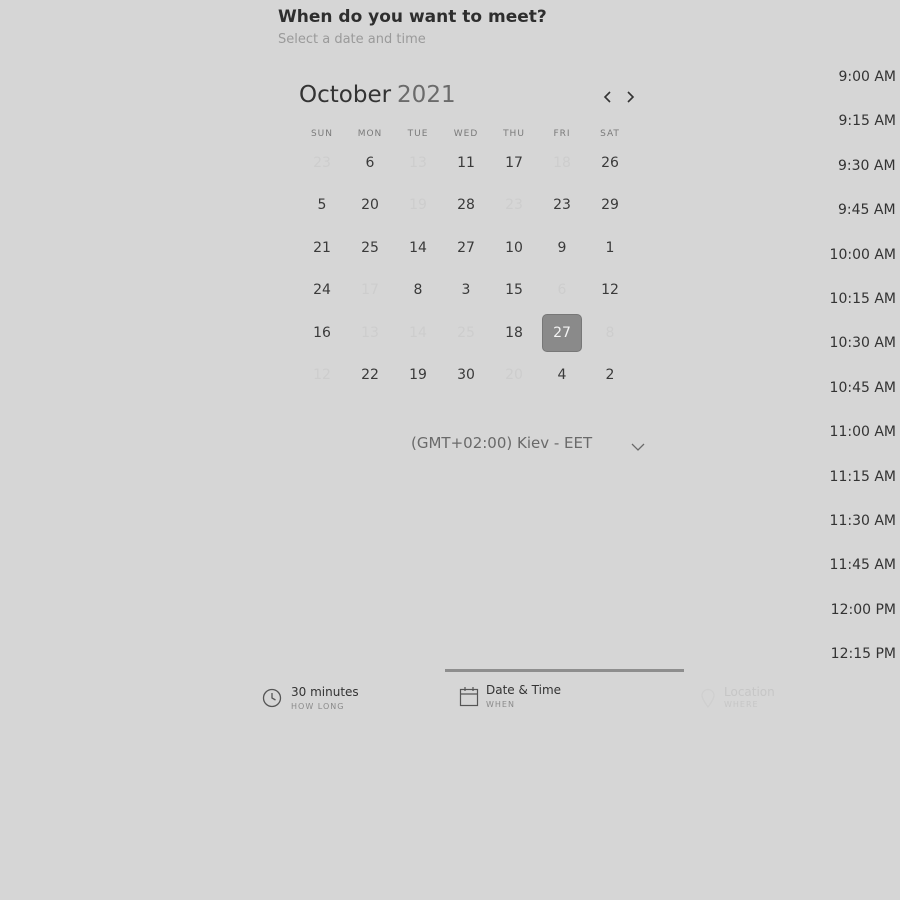 This screenshot has width=900, height=900. I want to click on calendar-day: 24, so click(322, 290).